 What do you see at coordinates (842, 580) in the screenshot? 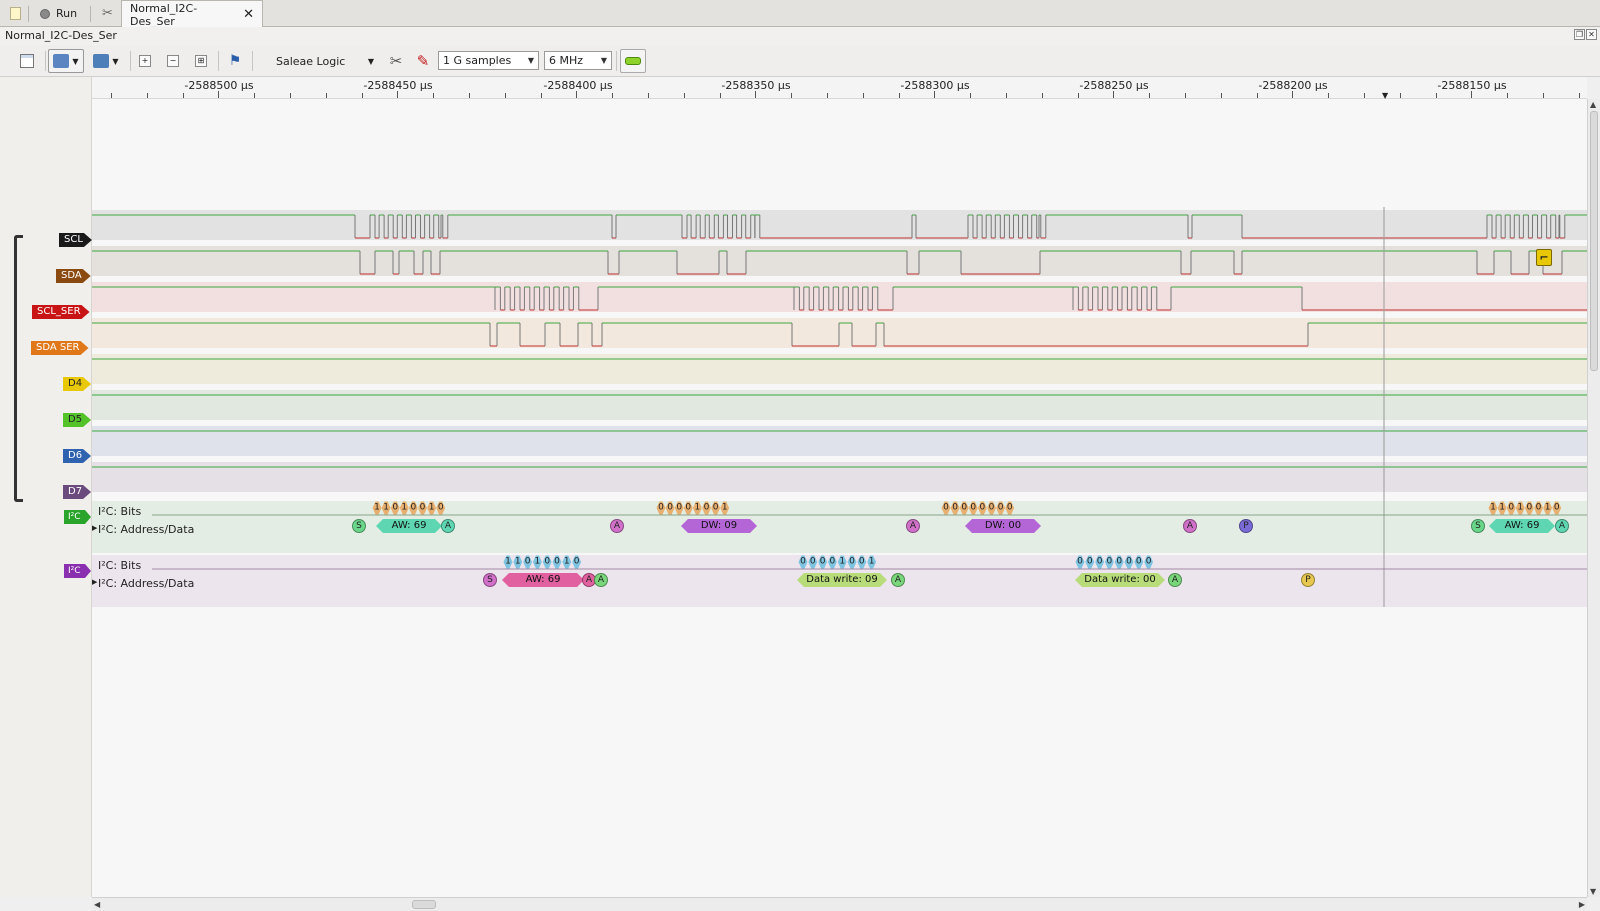
I see `data-frame: Data write: 09` at bounding box center [842, 580].